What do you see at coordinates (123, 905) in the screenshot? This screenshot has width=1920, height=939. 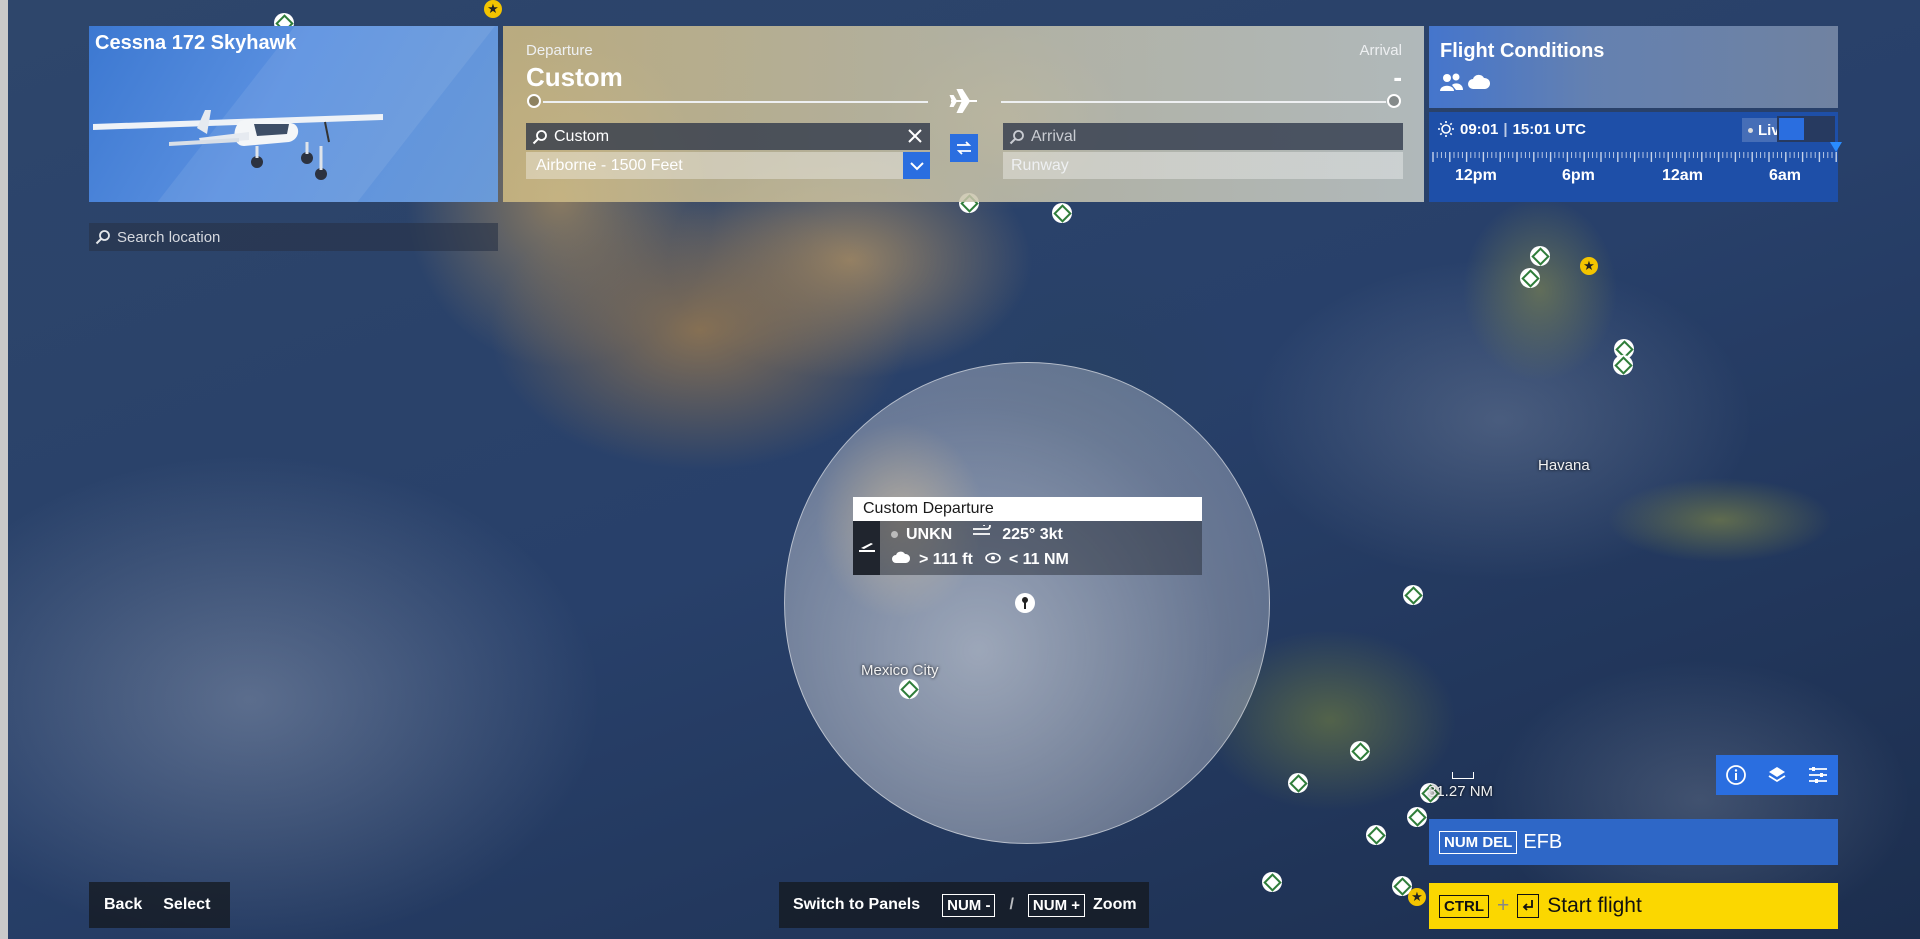 I see `back-button: Back` at bounding box center [123, 905].